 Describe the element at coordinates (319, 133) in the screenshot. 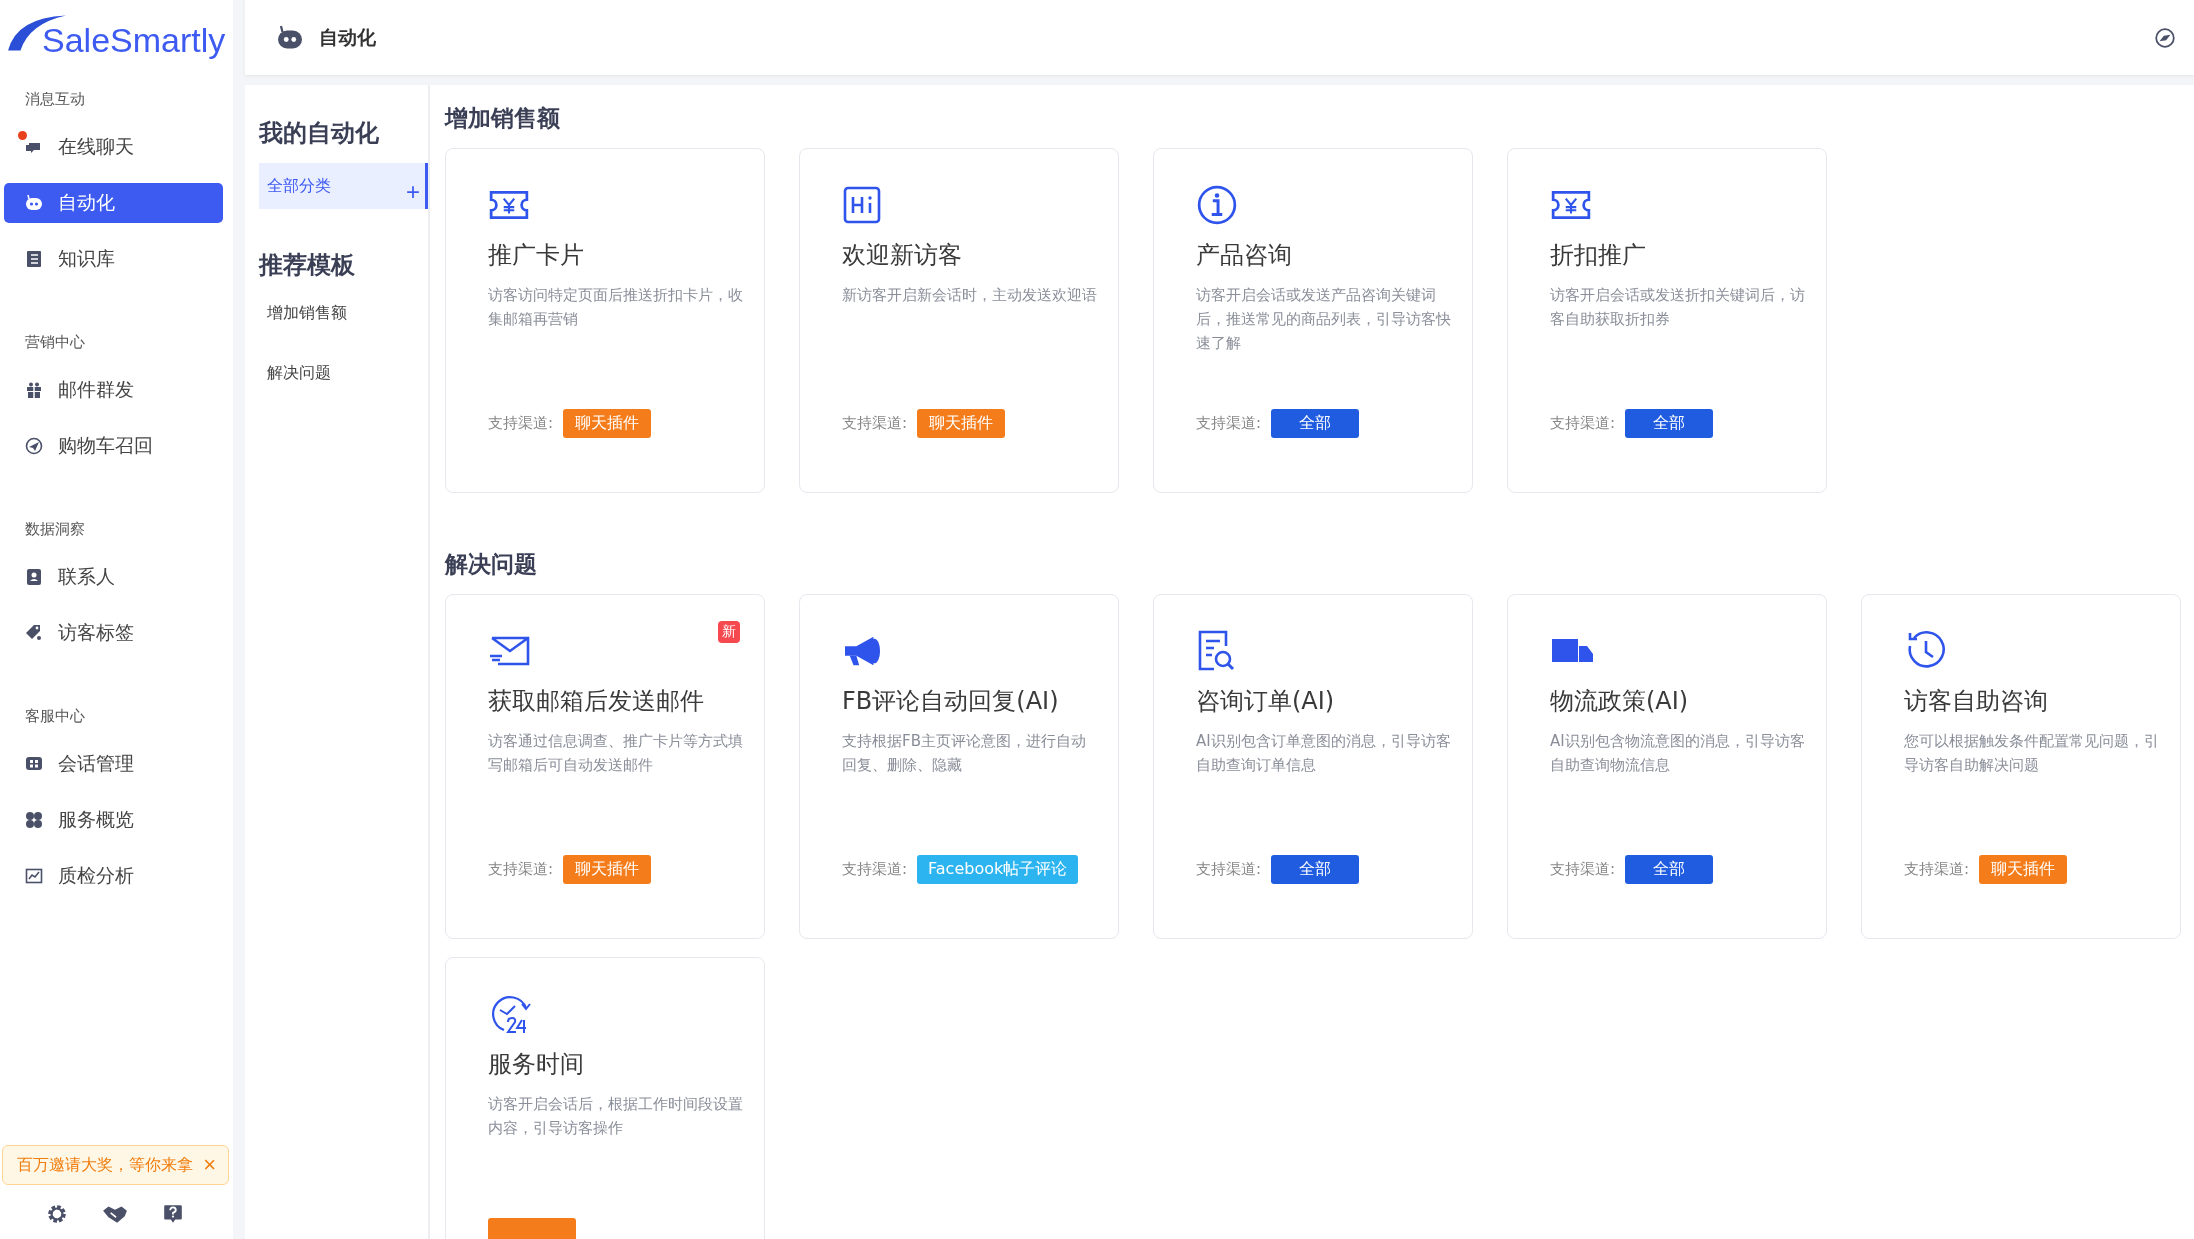

I see `section-title: 我的自动化` at that location.